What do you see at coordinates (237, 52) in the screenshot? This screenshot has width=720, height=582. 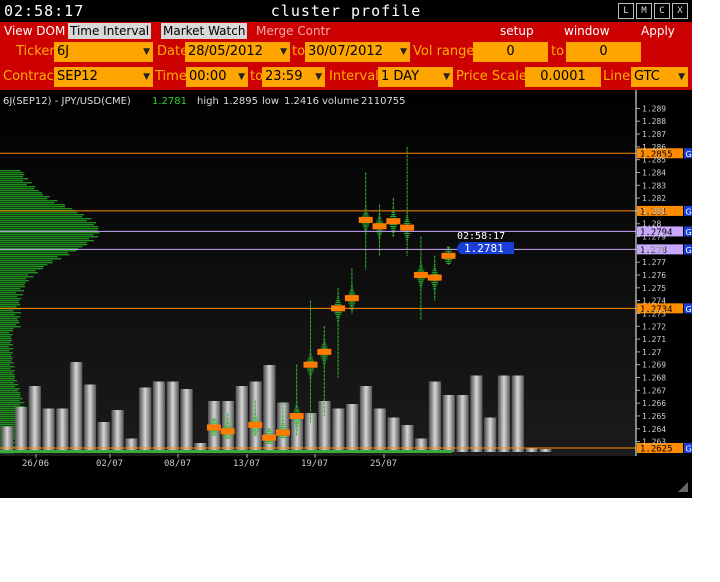 I see `date-from-select: 28/05/2012 ▼` at bounding box center [237, 52].